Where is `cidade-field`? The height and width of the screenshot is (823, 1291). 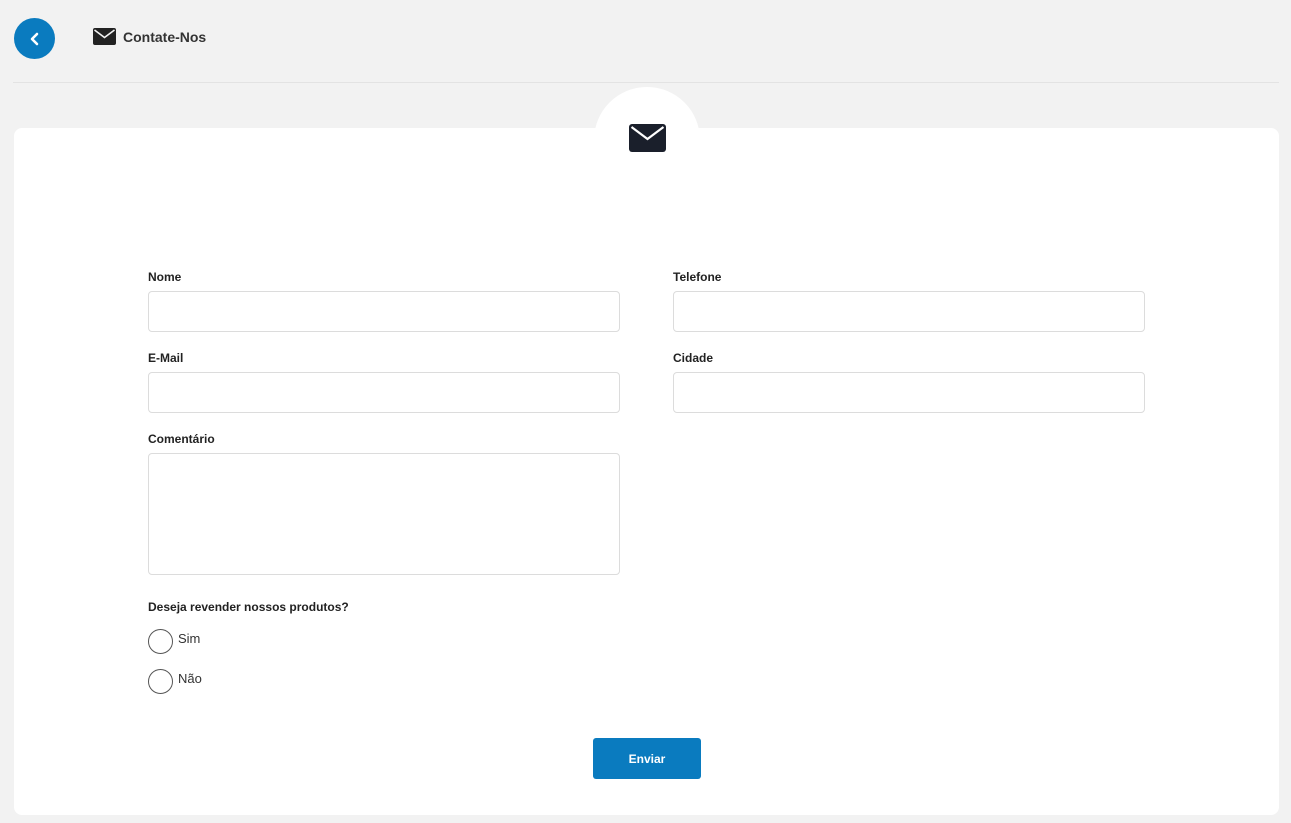
cidade-field is located at coordinates (909, 392).